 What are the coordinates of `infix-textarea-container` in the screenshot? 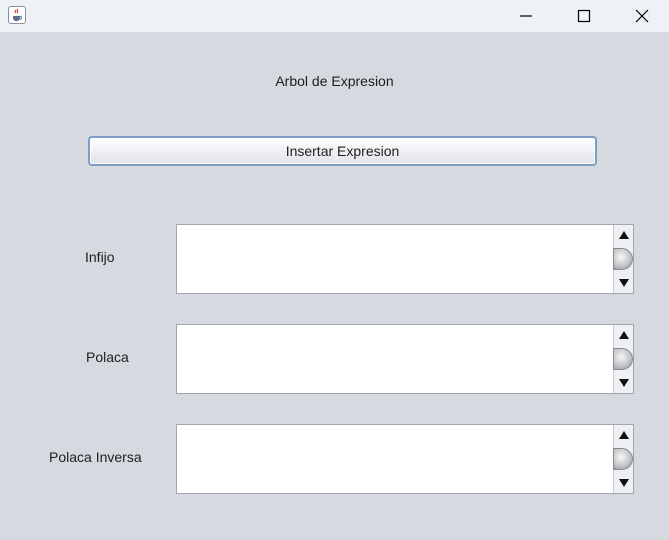 It's located at (405, 259).